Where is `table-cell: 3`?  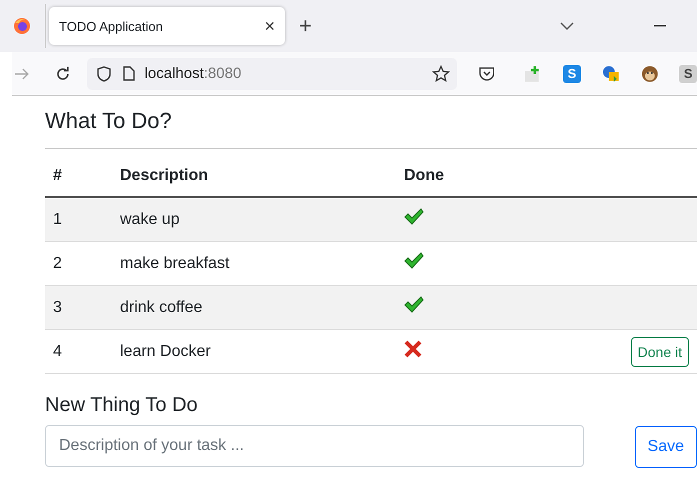 table-cell: 3 is located at coordinates (78, 308).